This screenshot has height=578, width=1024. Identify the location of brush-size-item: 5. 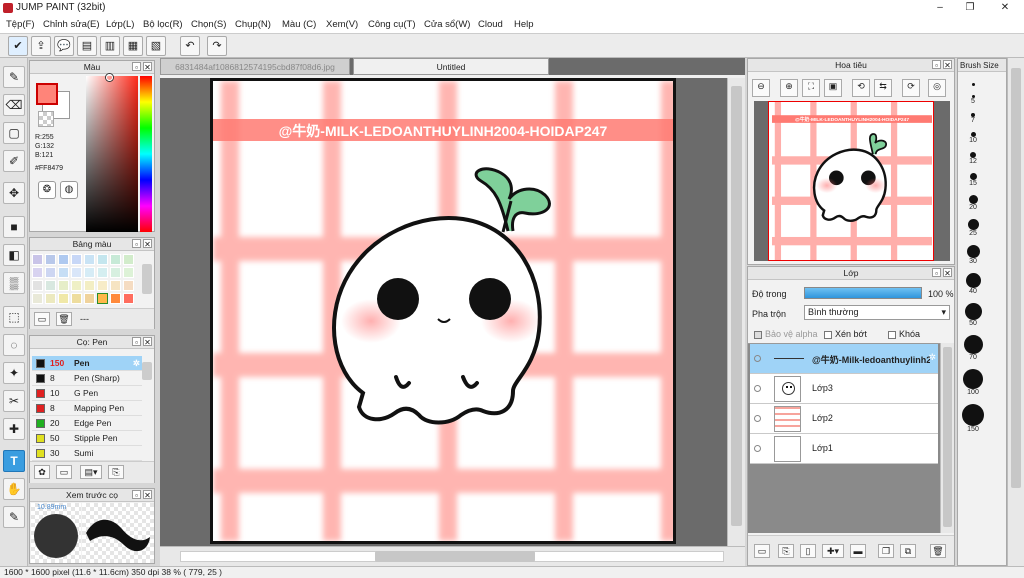
(973, 100).